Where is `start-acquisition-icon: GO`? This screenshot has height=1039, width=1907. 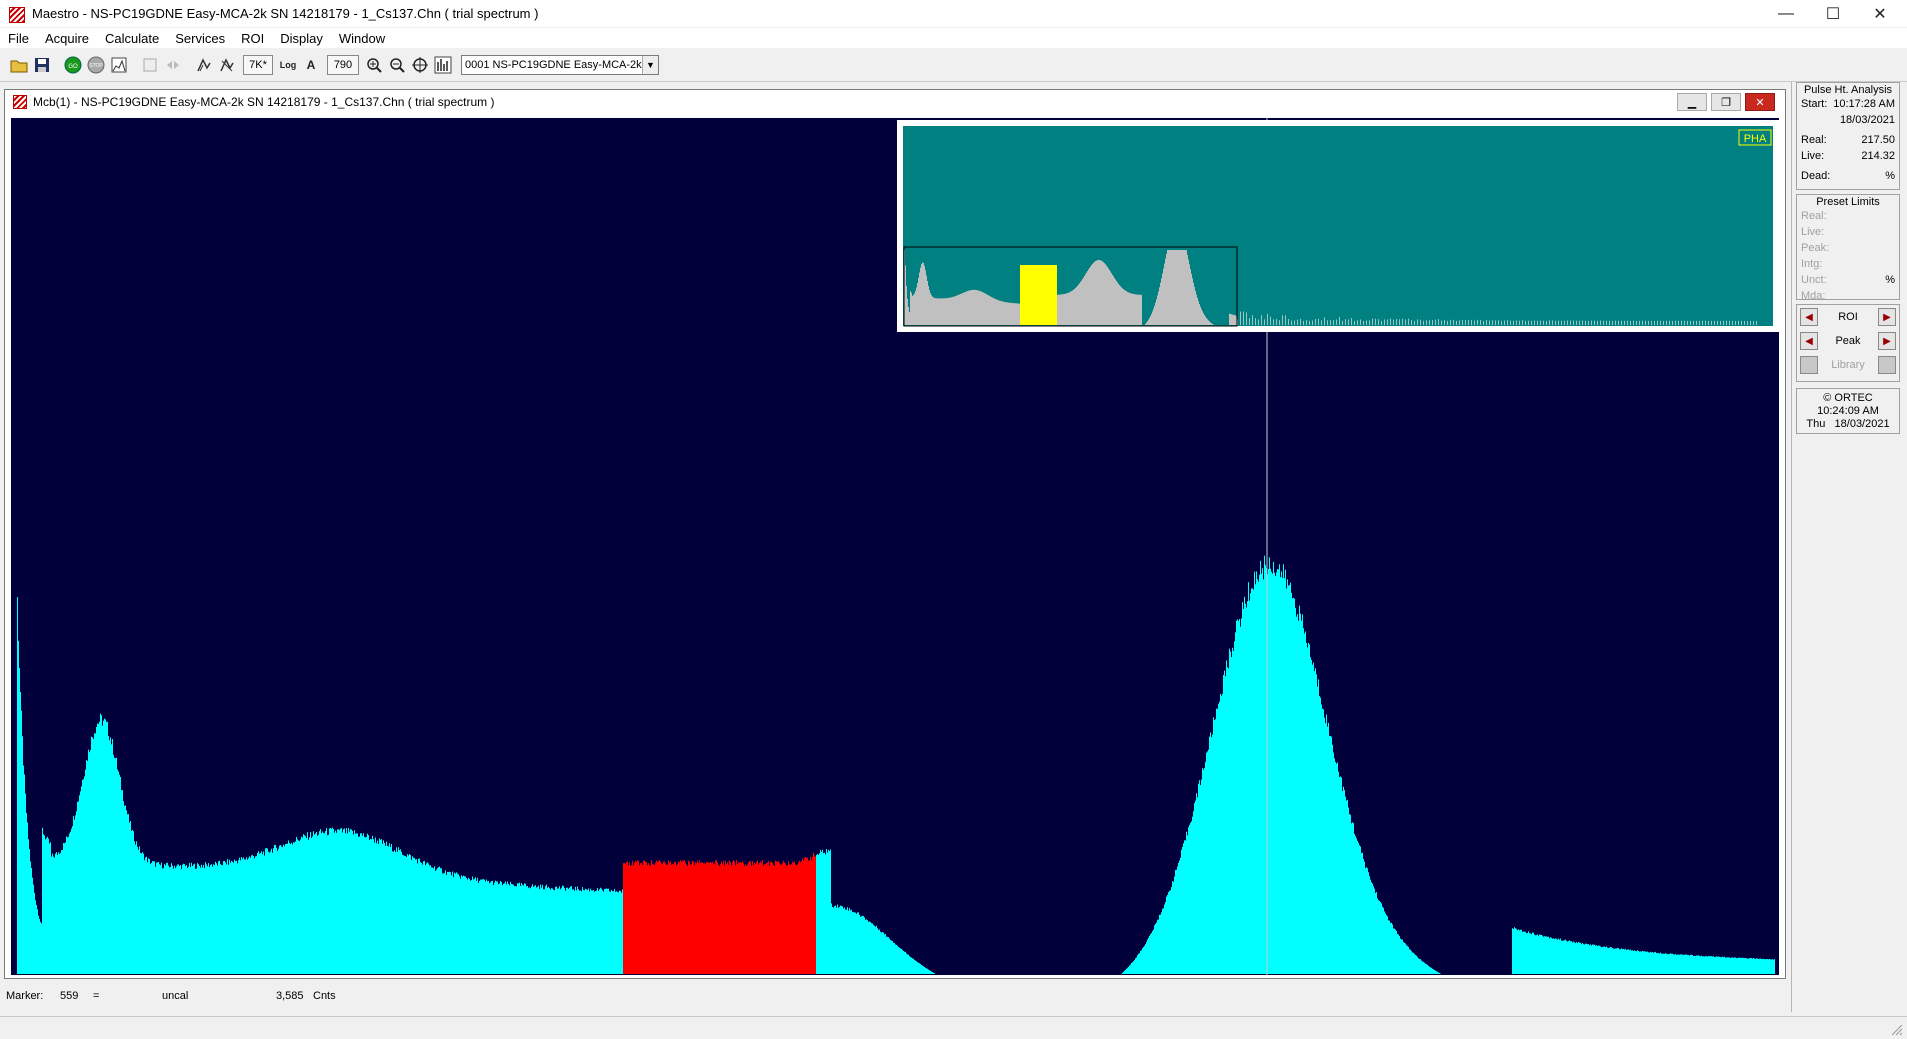
start-acquisition-icon: GO is located at coordinates (73, 65).